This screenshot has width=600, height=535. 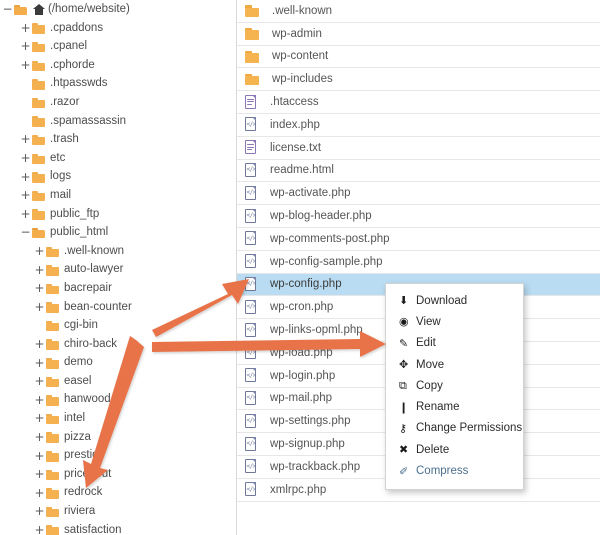 I want to click on file-row: </> wp-blog-header.php, so click(x=418, y=216).